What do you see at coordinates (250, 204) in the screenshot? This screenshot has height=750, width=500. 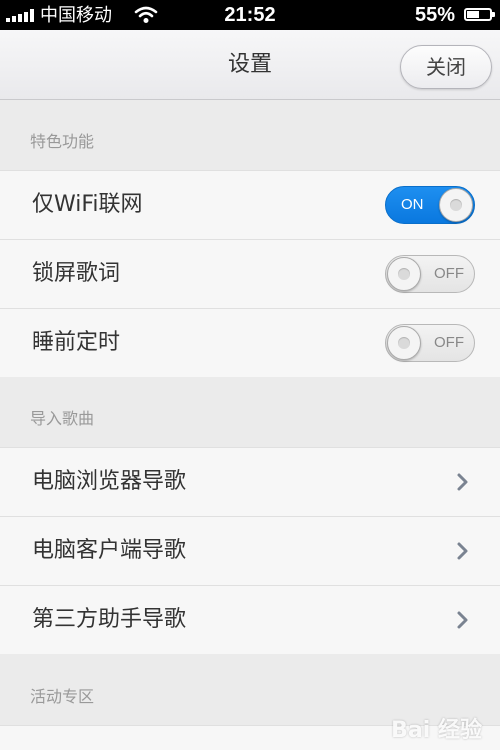 I see `setting-row-wifi-only: 仅WiFi联网 ON` at bounding box center [250, 204].